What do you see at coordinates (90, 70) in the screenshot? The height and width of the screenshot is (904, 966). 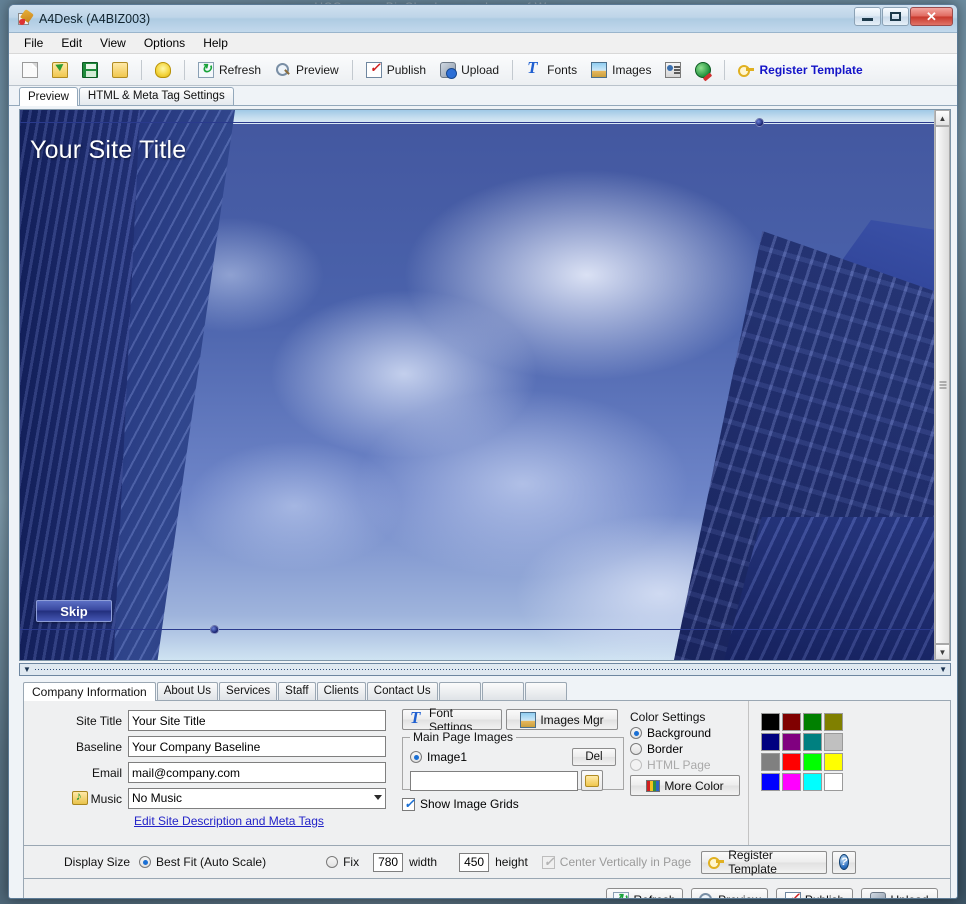 I see `save-button` at bounding box center [90, 70].